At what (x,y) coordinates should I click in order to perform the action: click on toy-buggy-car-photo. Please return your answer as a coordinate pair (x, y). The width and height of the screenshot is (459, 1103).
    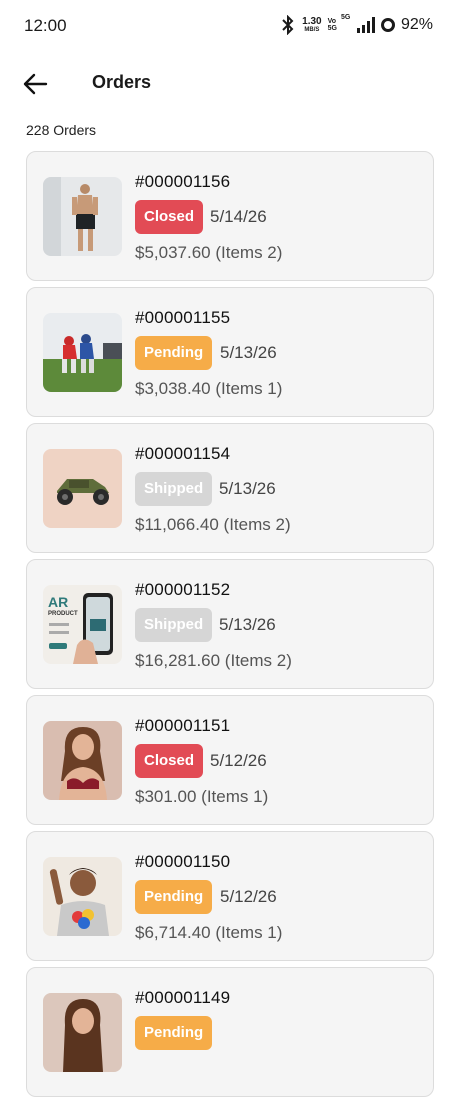
    Looking at the image, I should click on (82, 488).